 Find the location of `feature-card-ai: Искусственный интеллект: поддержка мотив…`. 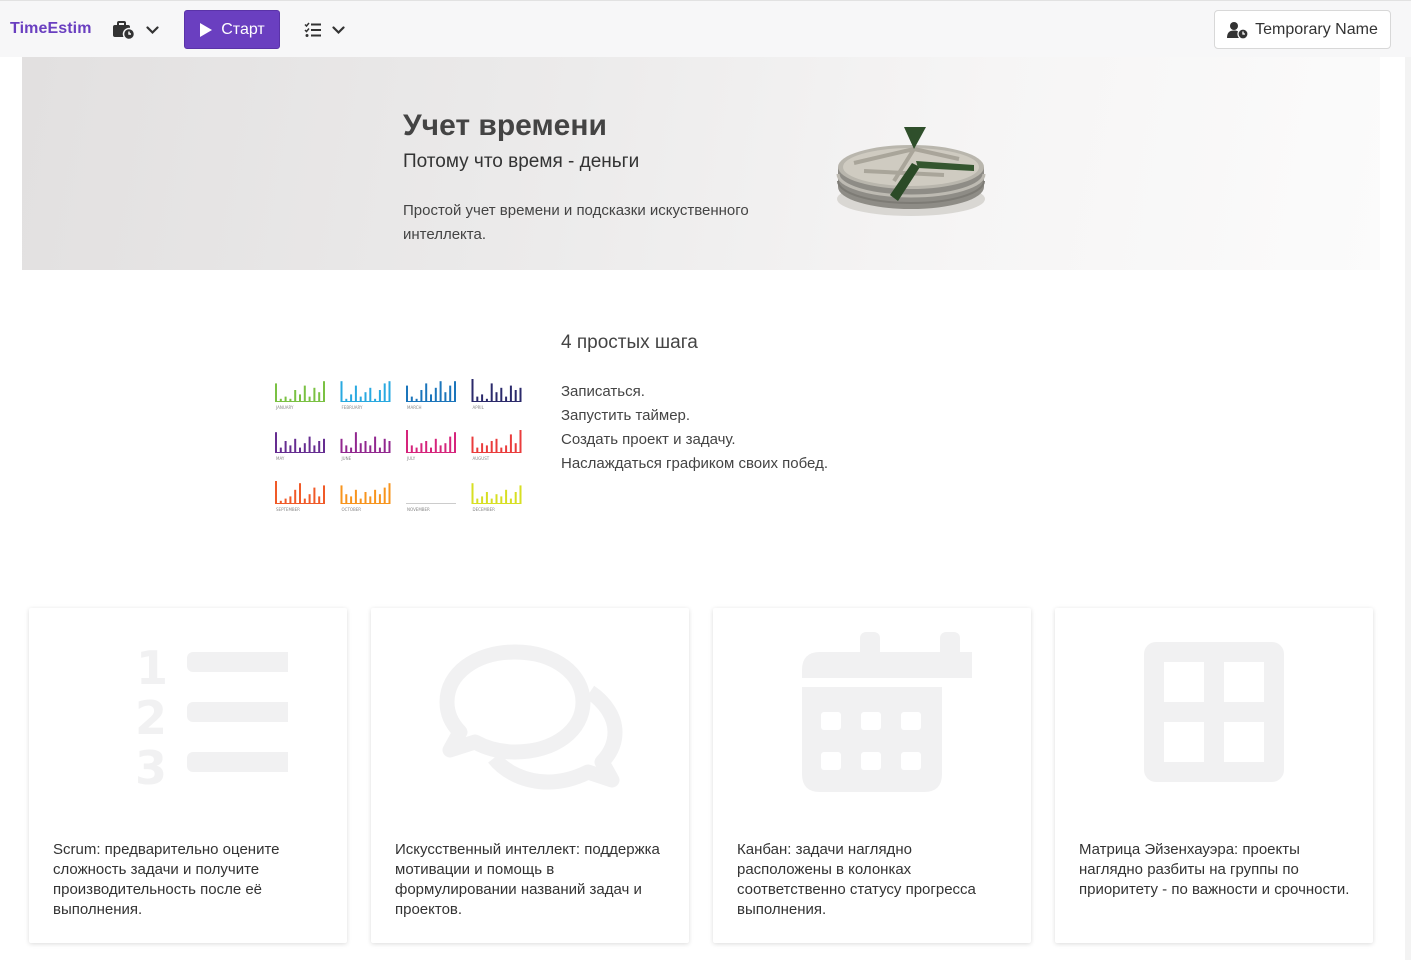

feature-card-ai: Искусственный интеллект: поддержка мотив… is located at coordinates (530, 775).